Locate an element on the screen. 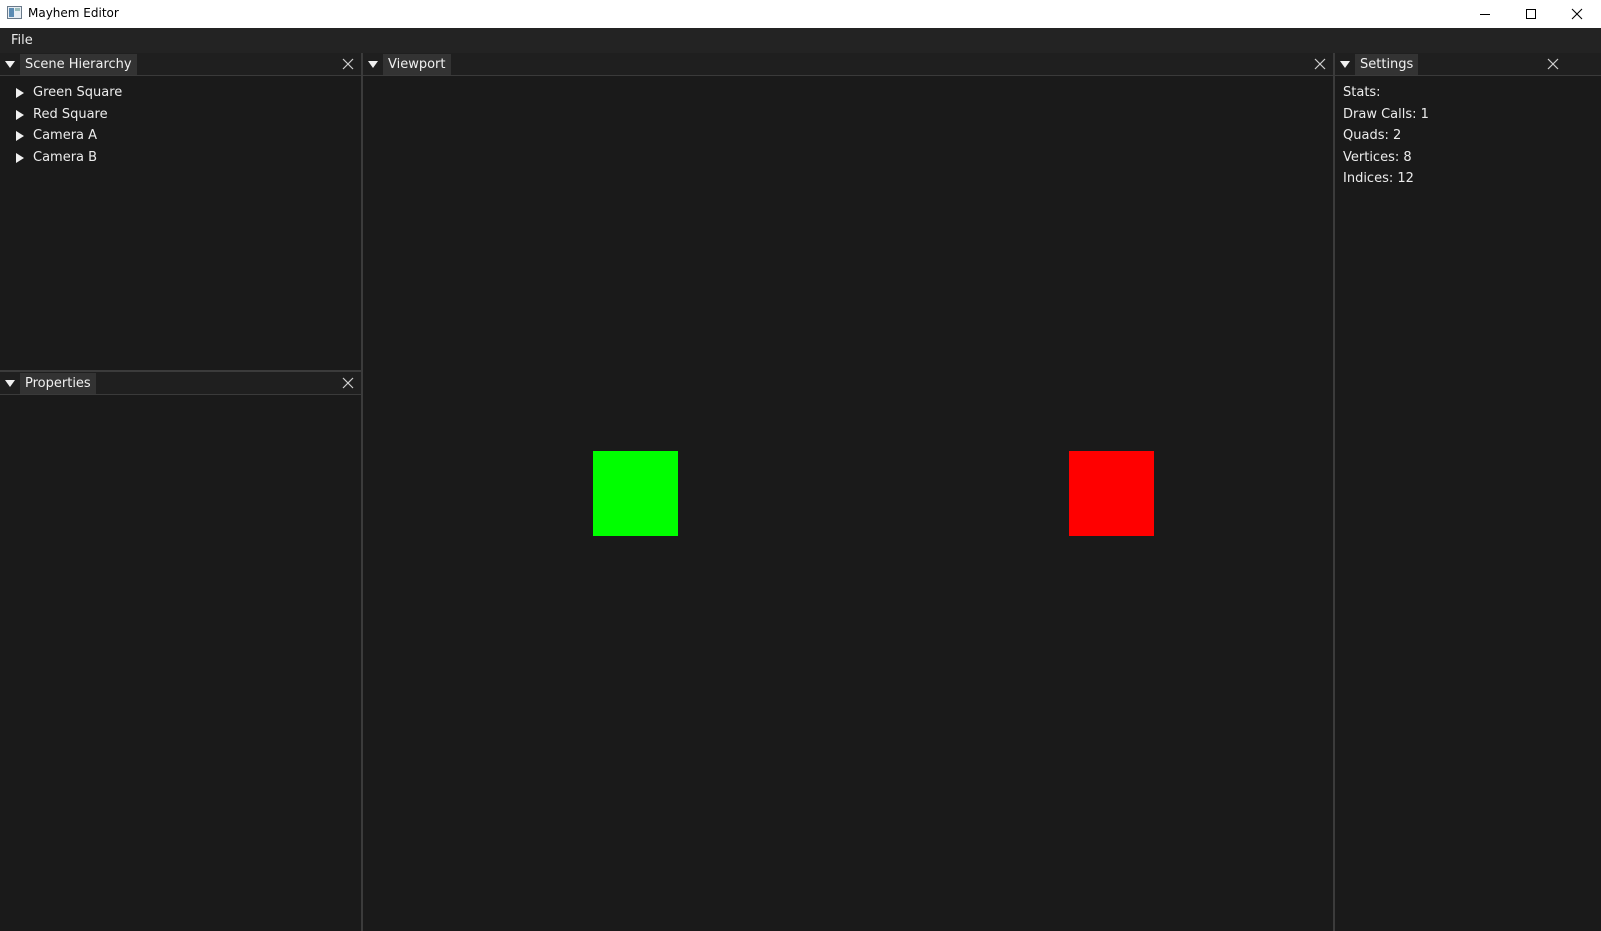  properties-panel: Properties is located at coordinates (180, 651).